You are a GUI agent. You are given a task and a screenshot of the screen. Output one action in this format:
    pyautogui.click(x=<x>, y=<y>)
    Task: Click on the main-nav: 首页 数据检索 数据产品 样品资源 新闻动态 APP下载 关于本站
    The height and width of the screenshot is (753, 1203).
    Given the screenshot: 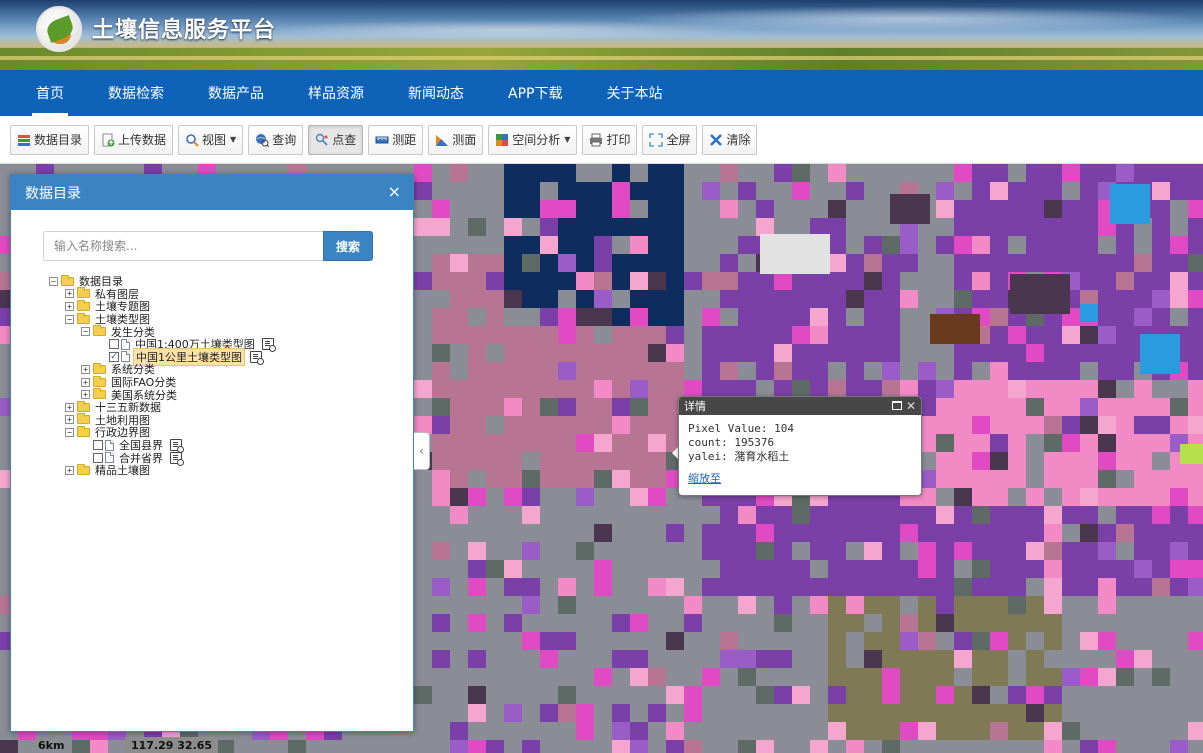 What is the action you would take?
    pyautogui.click(x=601, y=93)
    